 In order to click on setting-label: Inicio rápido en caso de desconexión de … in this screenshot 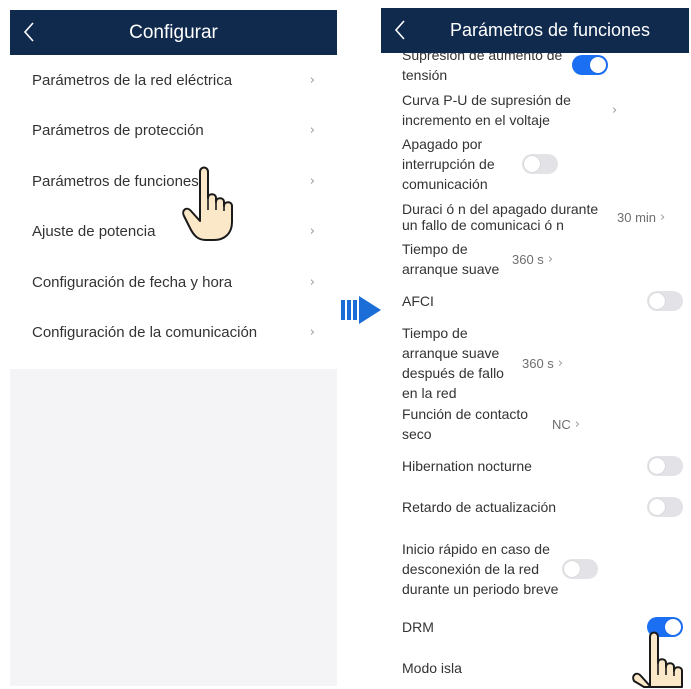, I will do `click(480, 569)`.